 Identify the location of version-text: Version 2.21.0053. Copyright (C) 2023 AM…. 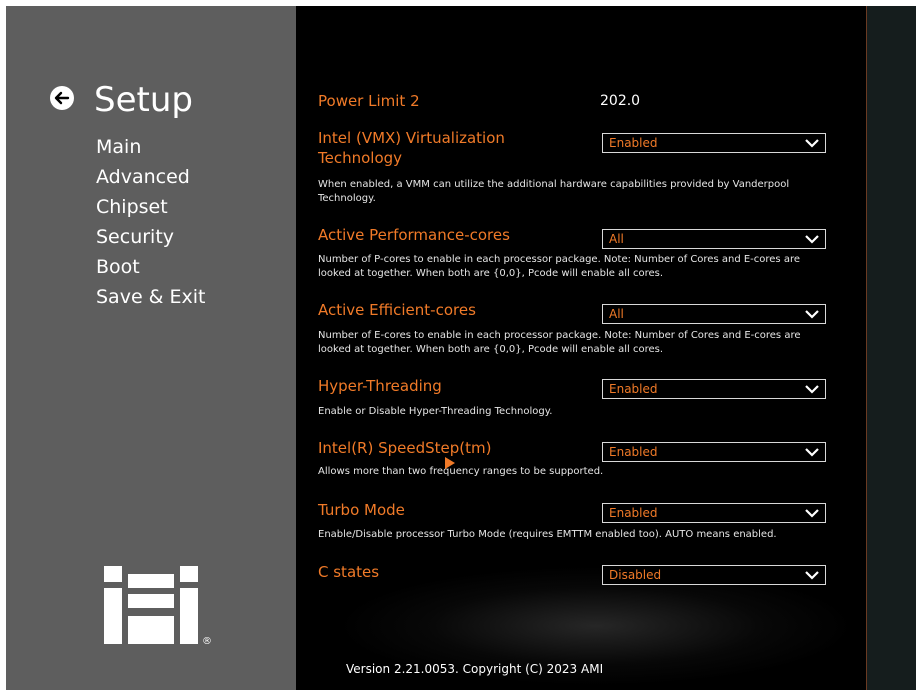
(475, 669).